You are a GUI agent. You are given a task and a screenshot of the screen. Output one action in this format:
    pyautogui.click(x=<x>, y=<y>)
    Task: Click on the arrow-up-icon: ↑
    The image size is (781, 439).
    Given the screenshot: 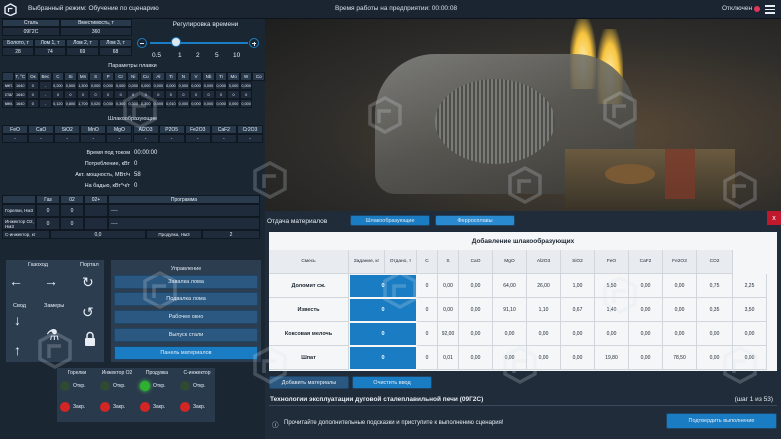 What is the action you would take?
    pyautogui.click(x=17, y=350)
    